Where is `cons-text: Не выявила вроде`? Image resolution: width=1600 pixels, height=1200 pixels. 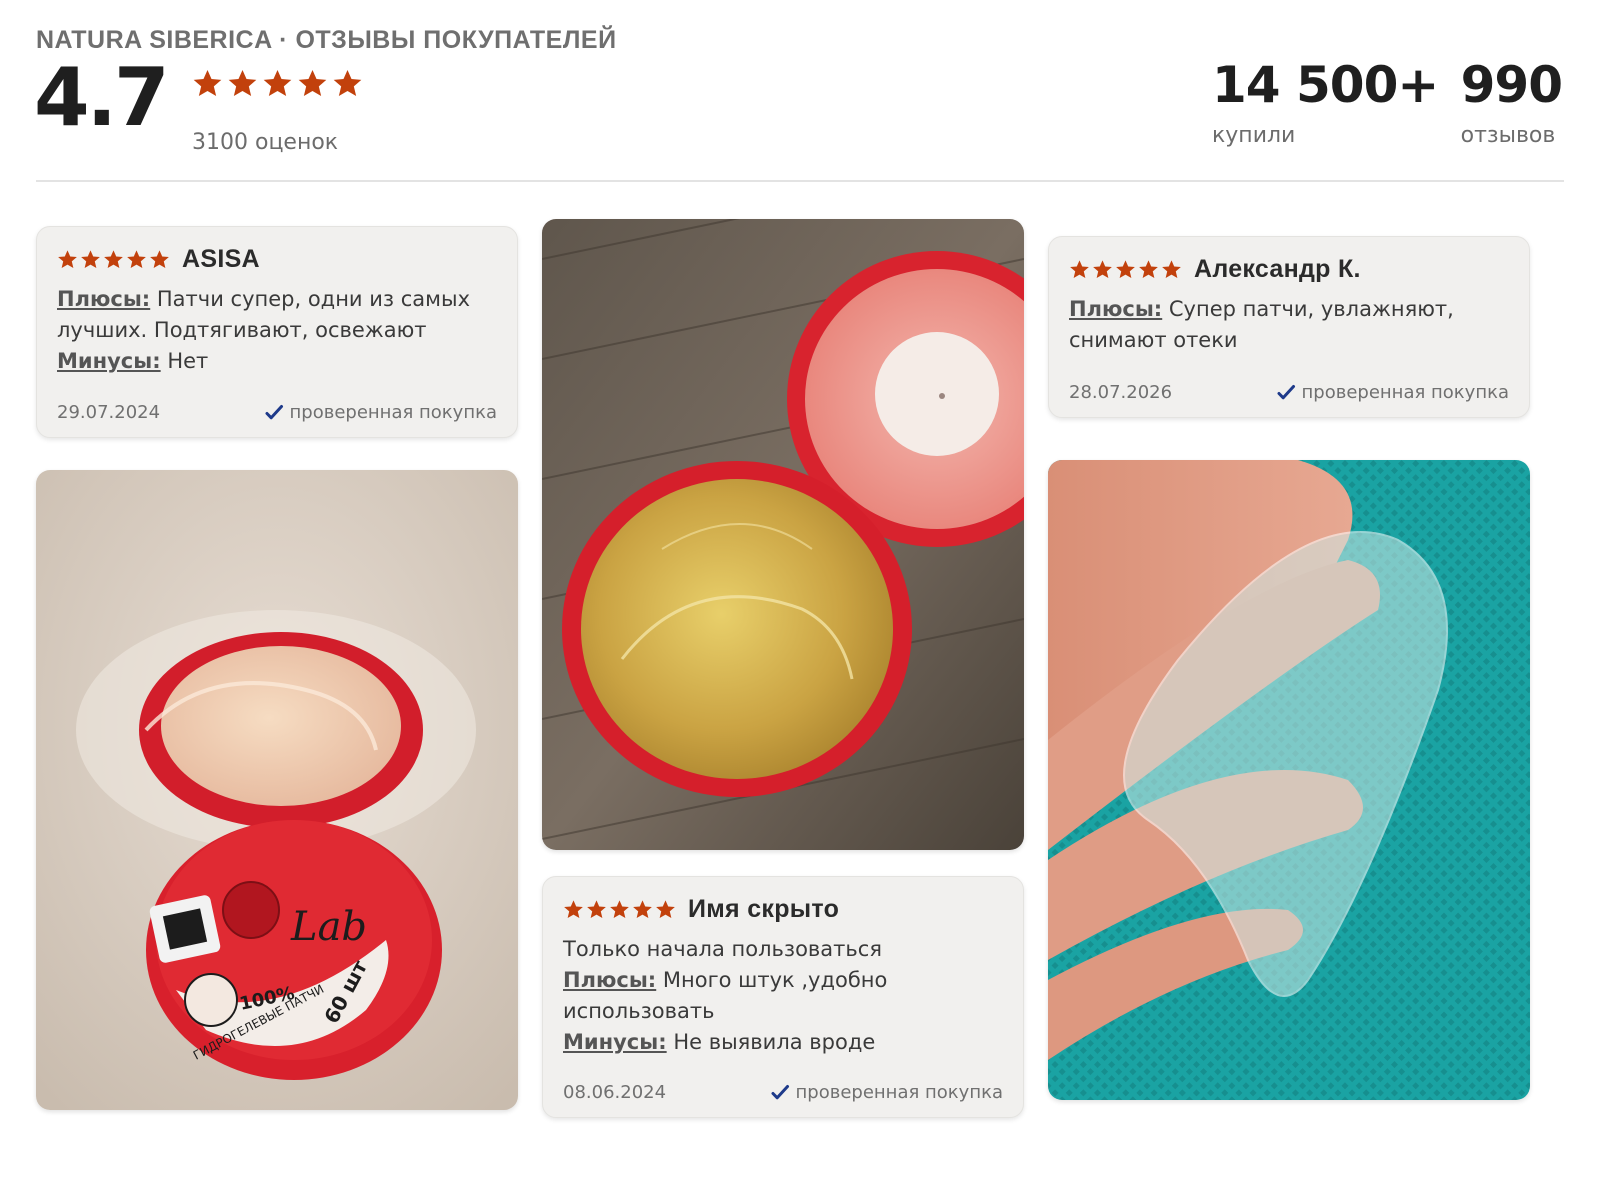
cons-text: Не выявила вроде is located at coordinates (771, 1042).